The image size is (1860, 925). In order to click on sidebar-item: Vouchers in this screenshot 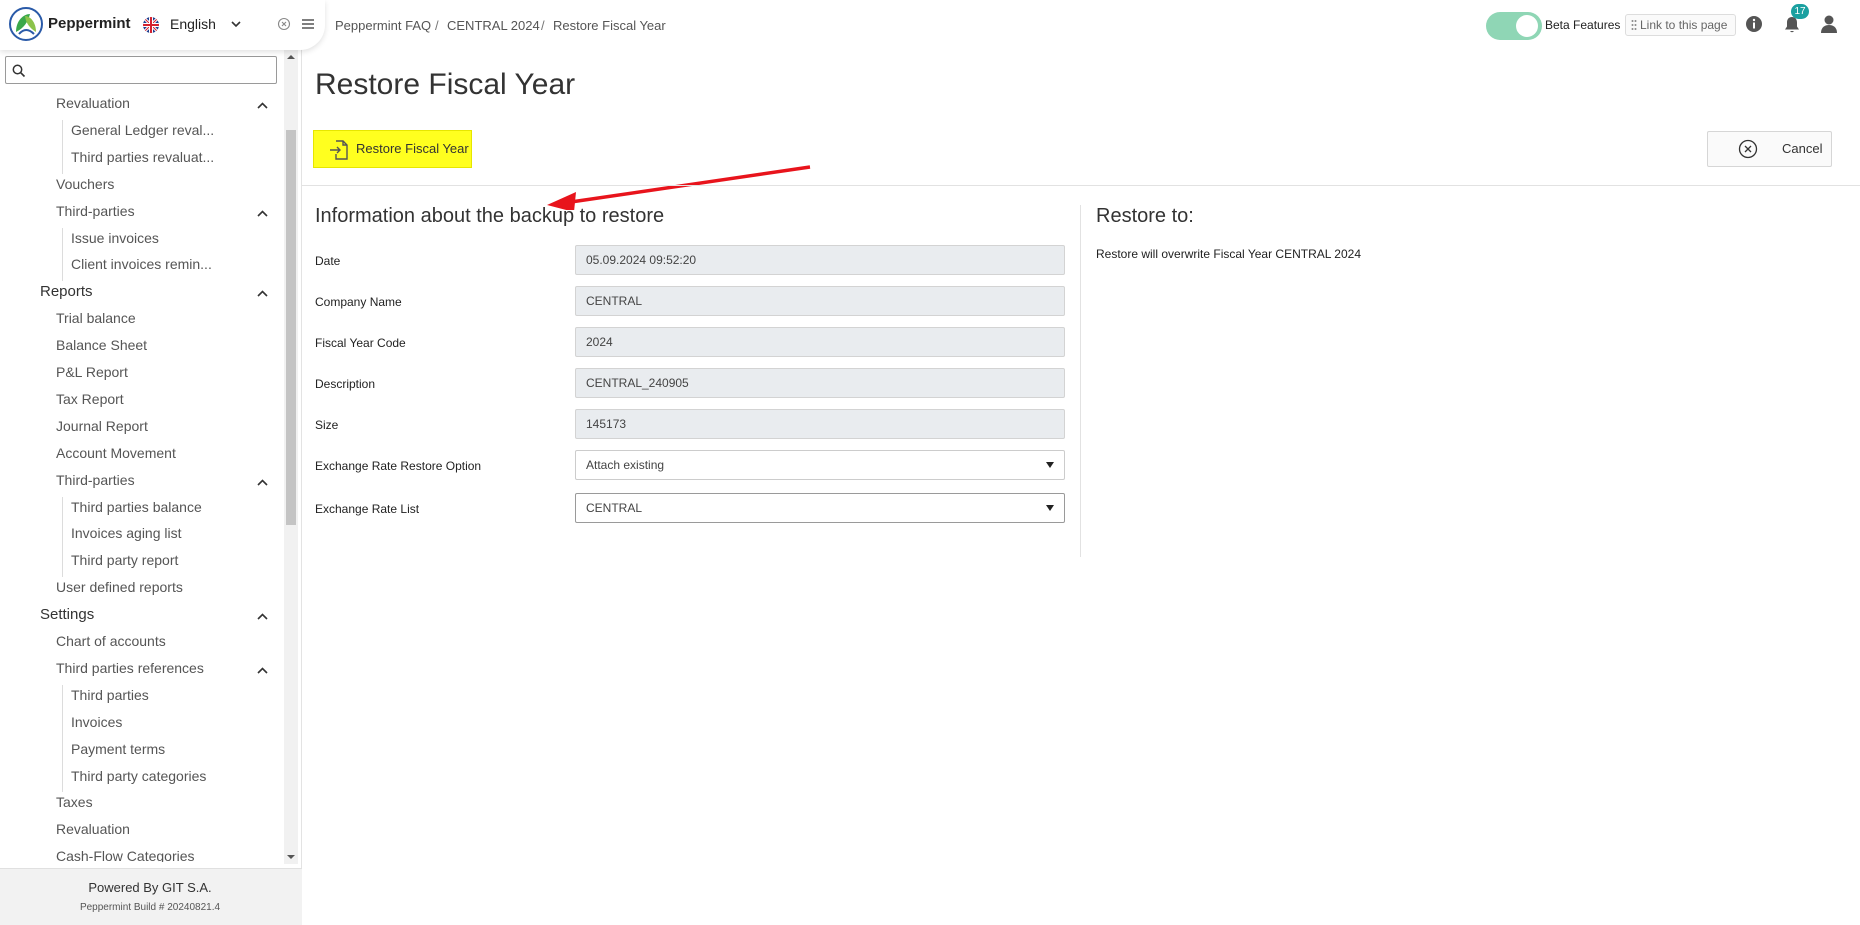, I will do `click(85, 184)`.